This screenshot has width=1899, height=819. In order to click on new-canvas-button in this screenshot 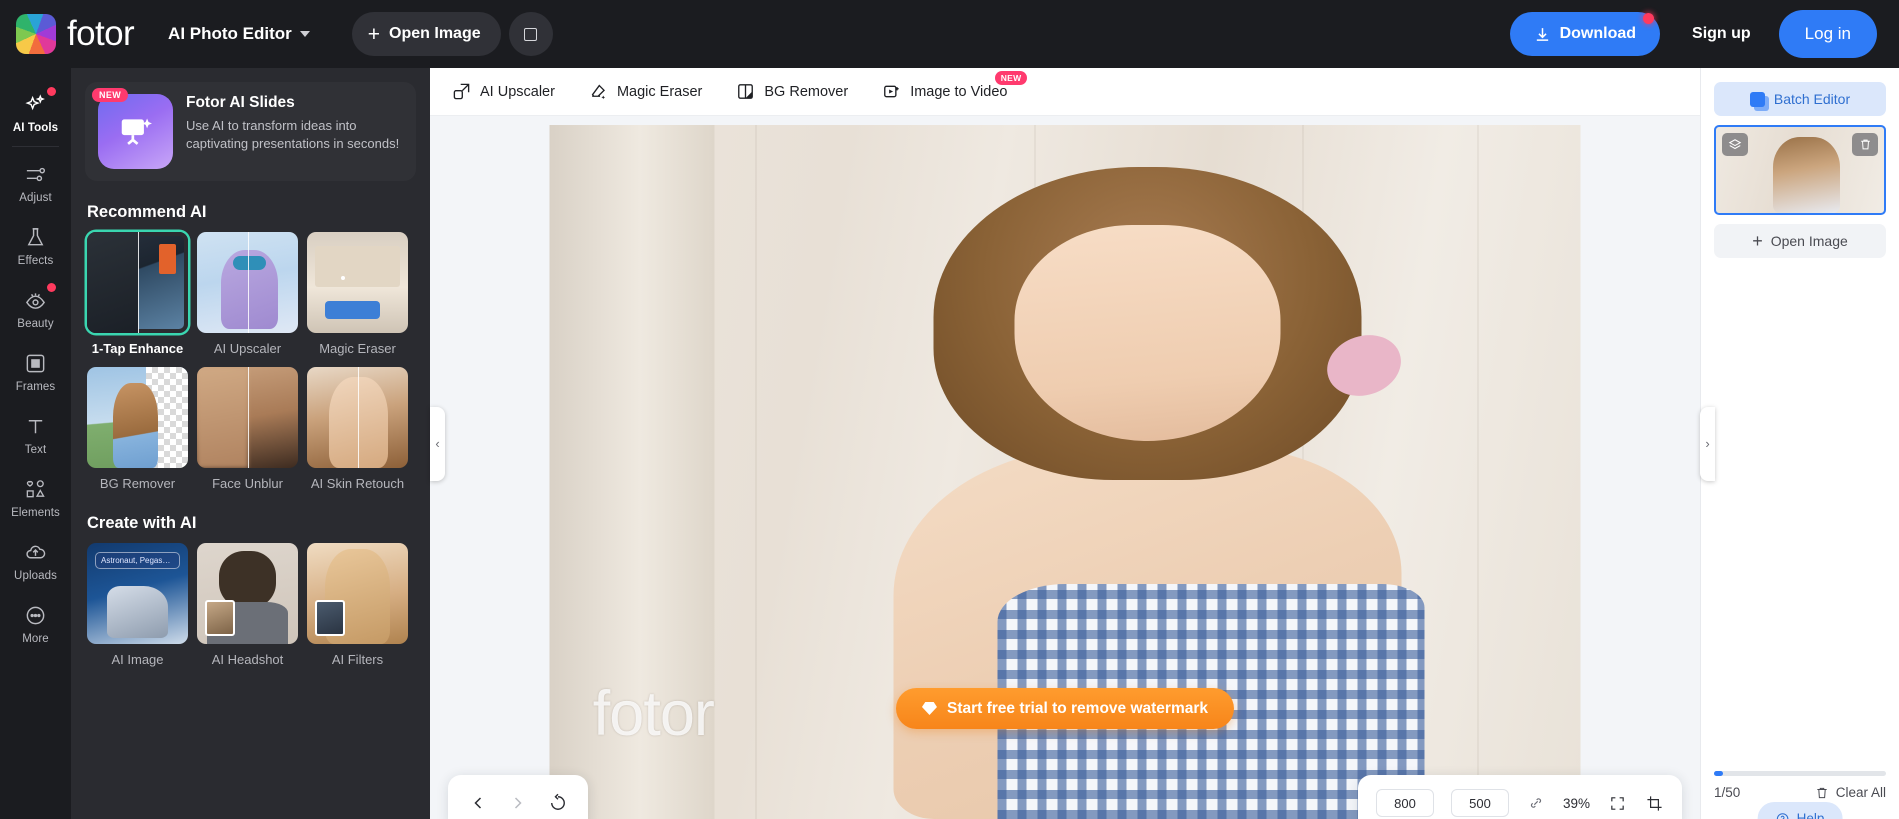, I will do `click(530, 34)`.